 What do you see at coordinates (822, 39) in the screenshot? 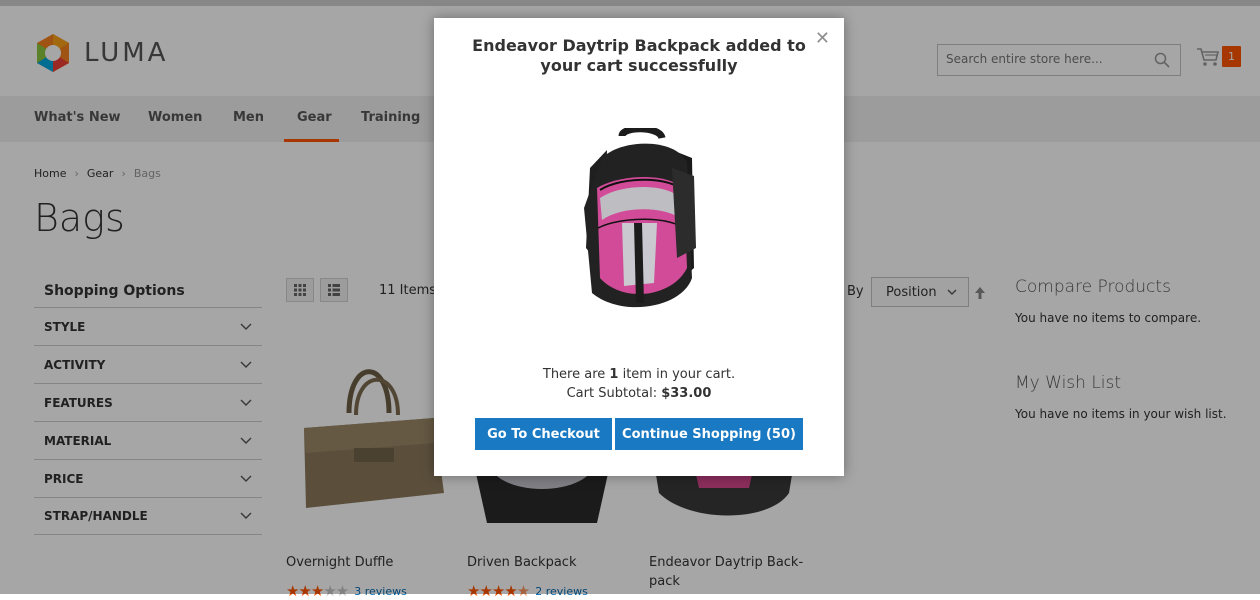
I see `close-icon: ✕` at bounding box center [822, 39].